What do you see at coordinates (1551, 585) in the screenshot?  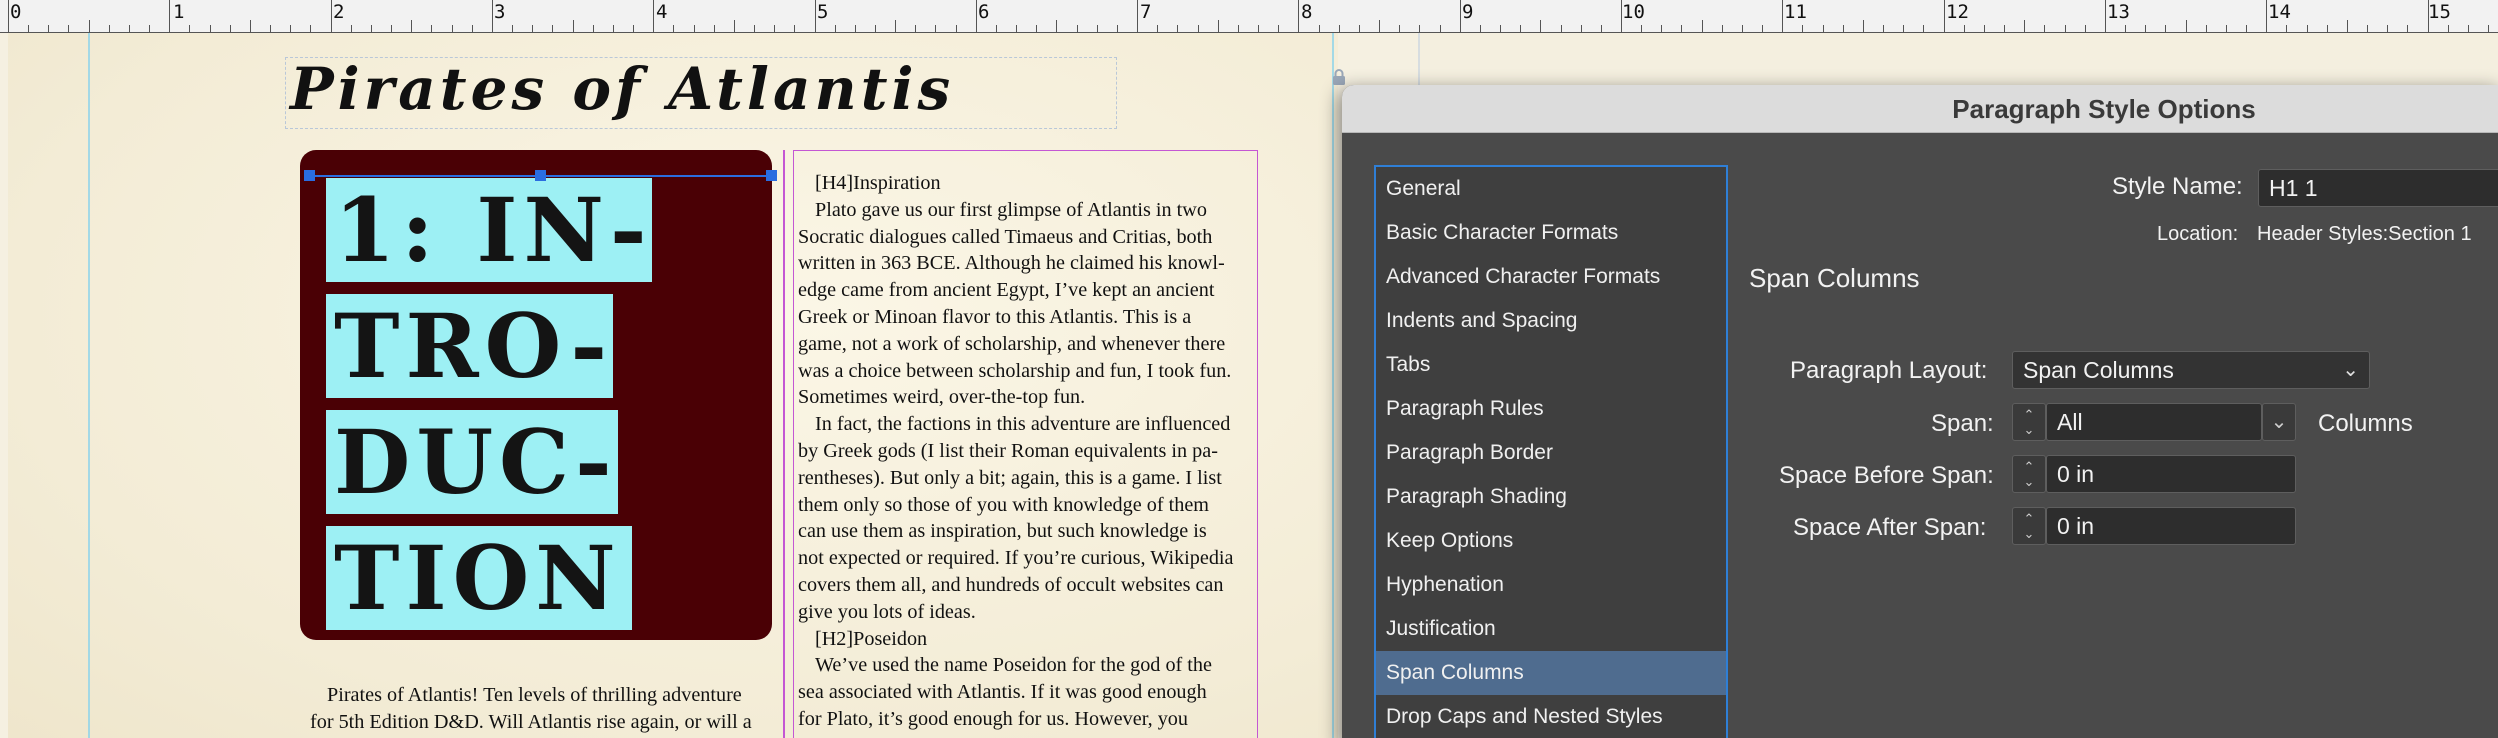 I see `category-hyphenation: Hyphenation` at bounding box center [1551, 585].